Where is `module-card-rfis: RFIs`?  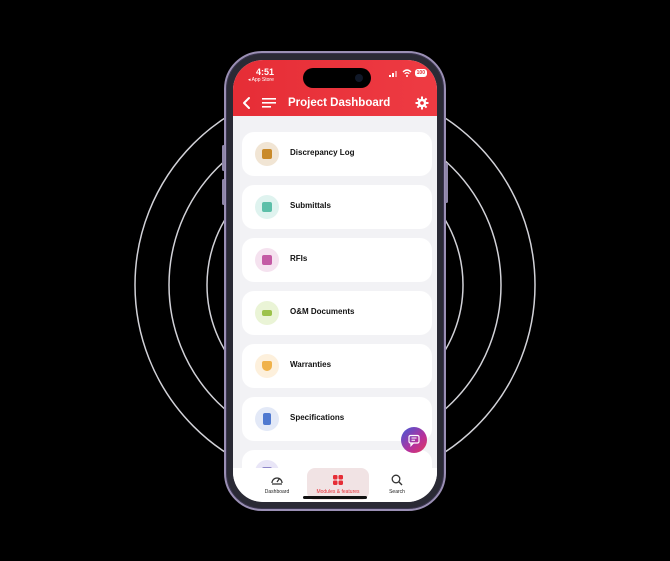 module-card-rfis: RFIs is located at coordinates (337, 260).